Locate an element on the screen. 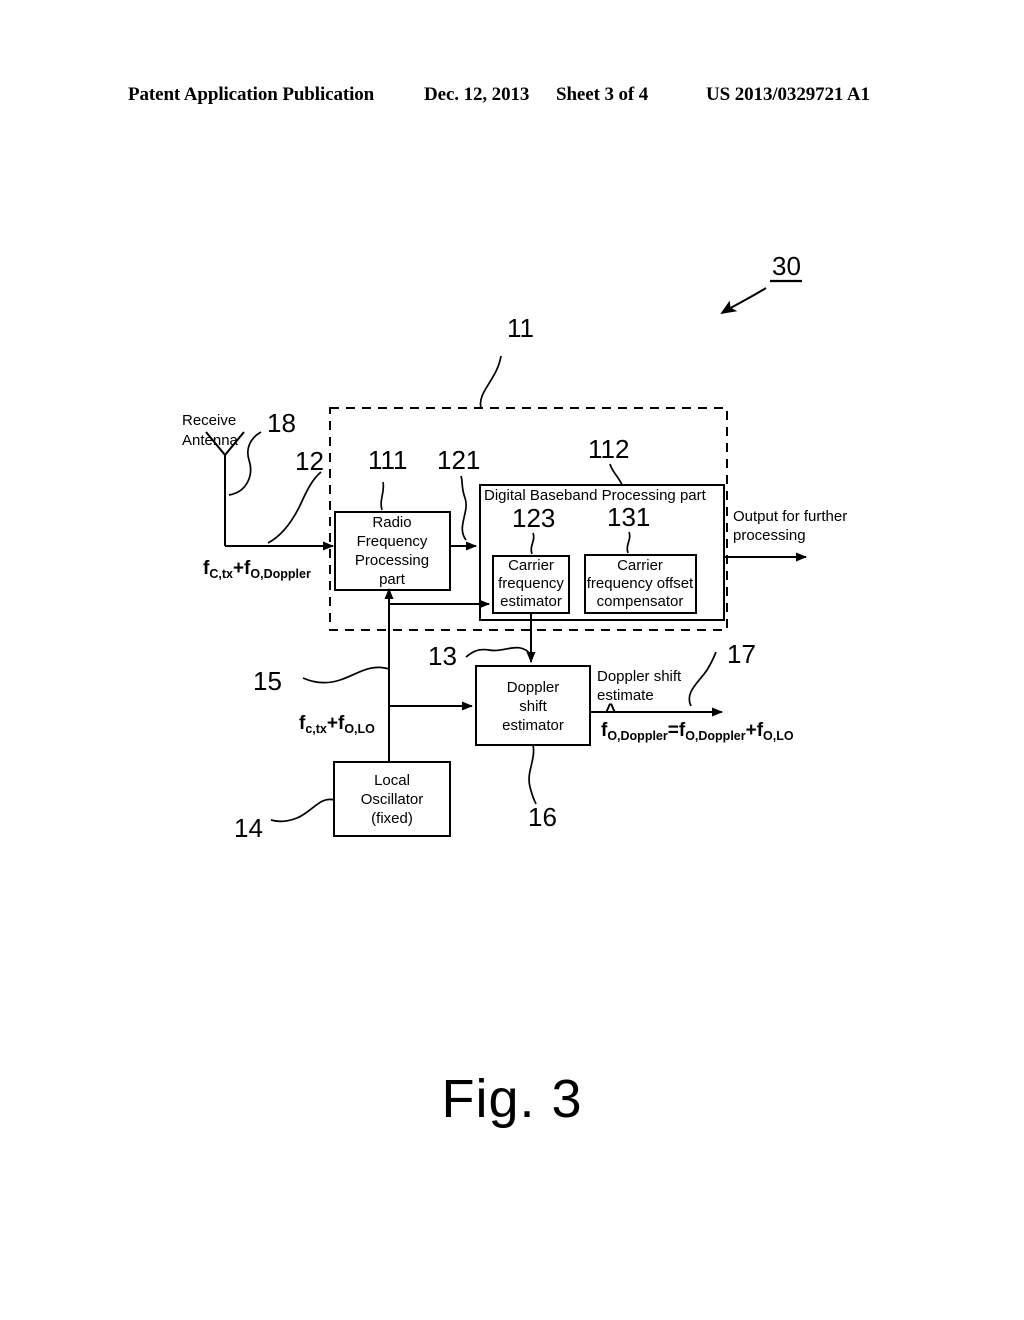 The width and height of the screenshot is (1024, 1320). dop-formula-sub-1: O,Doppler is located at coordinates (637, 736).